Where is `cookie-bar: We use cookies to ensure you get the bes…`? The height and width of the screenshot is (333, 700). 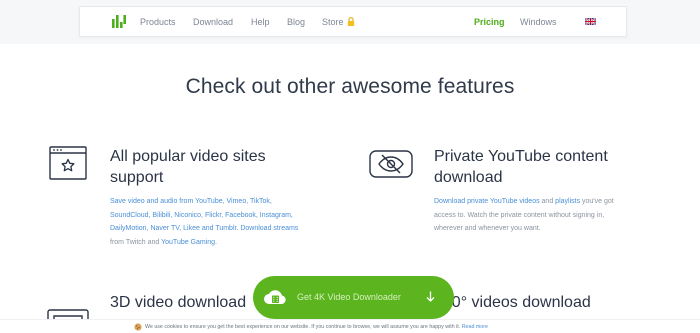
cookie-bar: We use cookies to ensure you get the bes… is located at coordinates (350, 326).